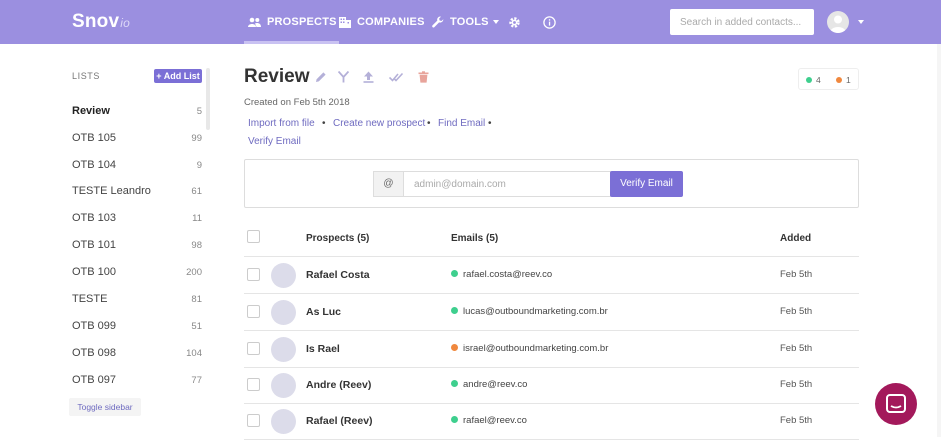 The image size is (941, 440). Describe the element at coordinates (90, 299) in the screenshot. I see `list-item-name: TESTE` at that location.